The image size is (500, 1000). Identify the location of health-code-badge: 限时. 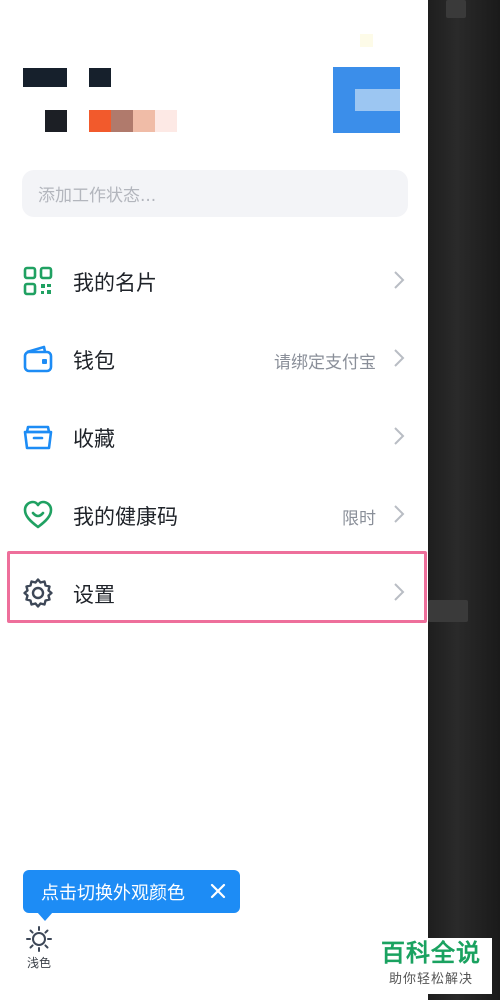
(359, 519).